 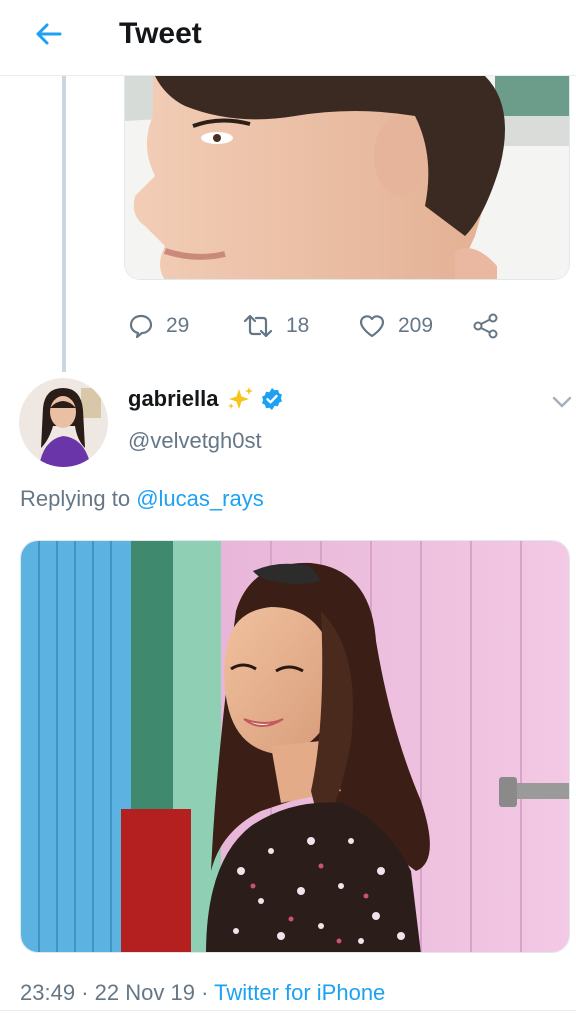 What do you see at coordinates (258, 326) in the screenshot?
I see `retweet-icon` at bounding box center [258, 326].